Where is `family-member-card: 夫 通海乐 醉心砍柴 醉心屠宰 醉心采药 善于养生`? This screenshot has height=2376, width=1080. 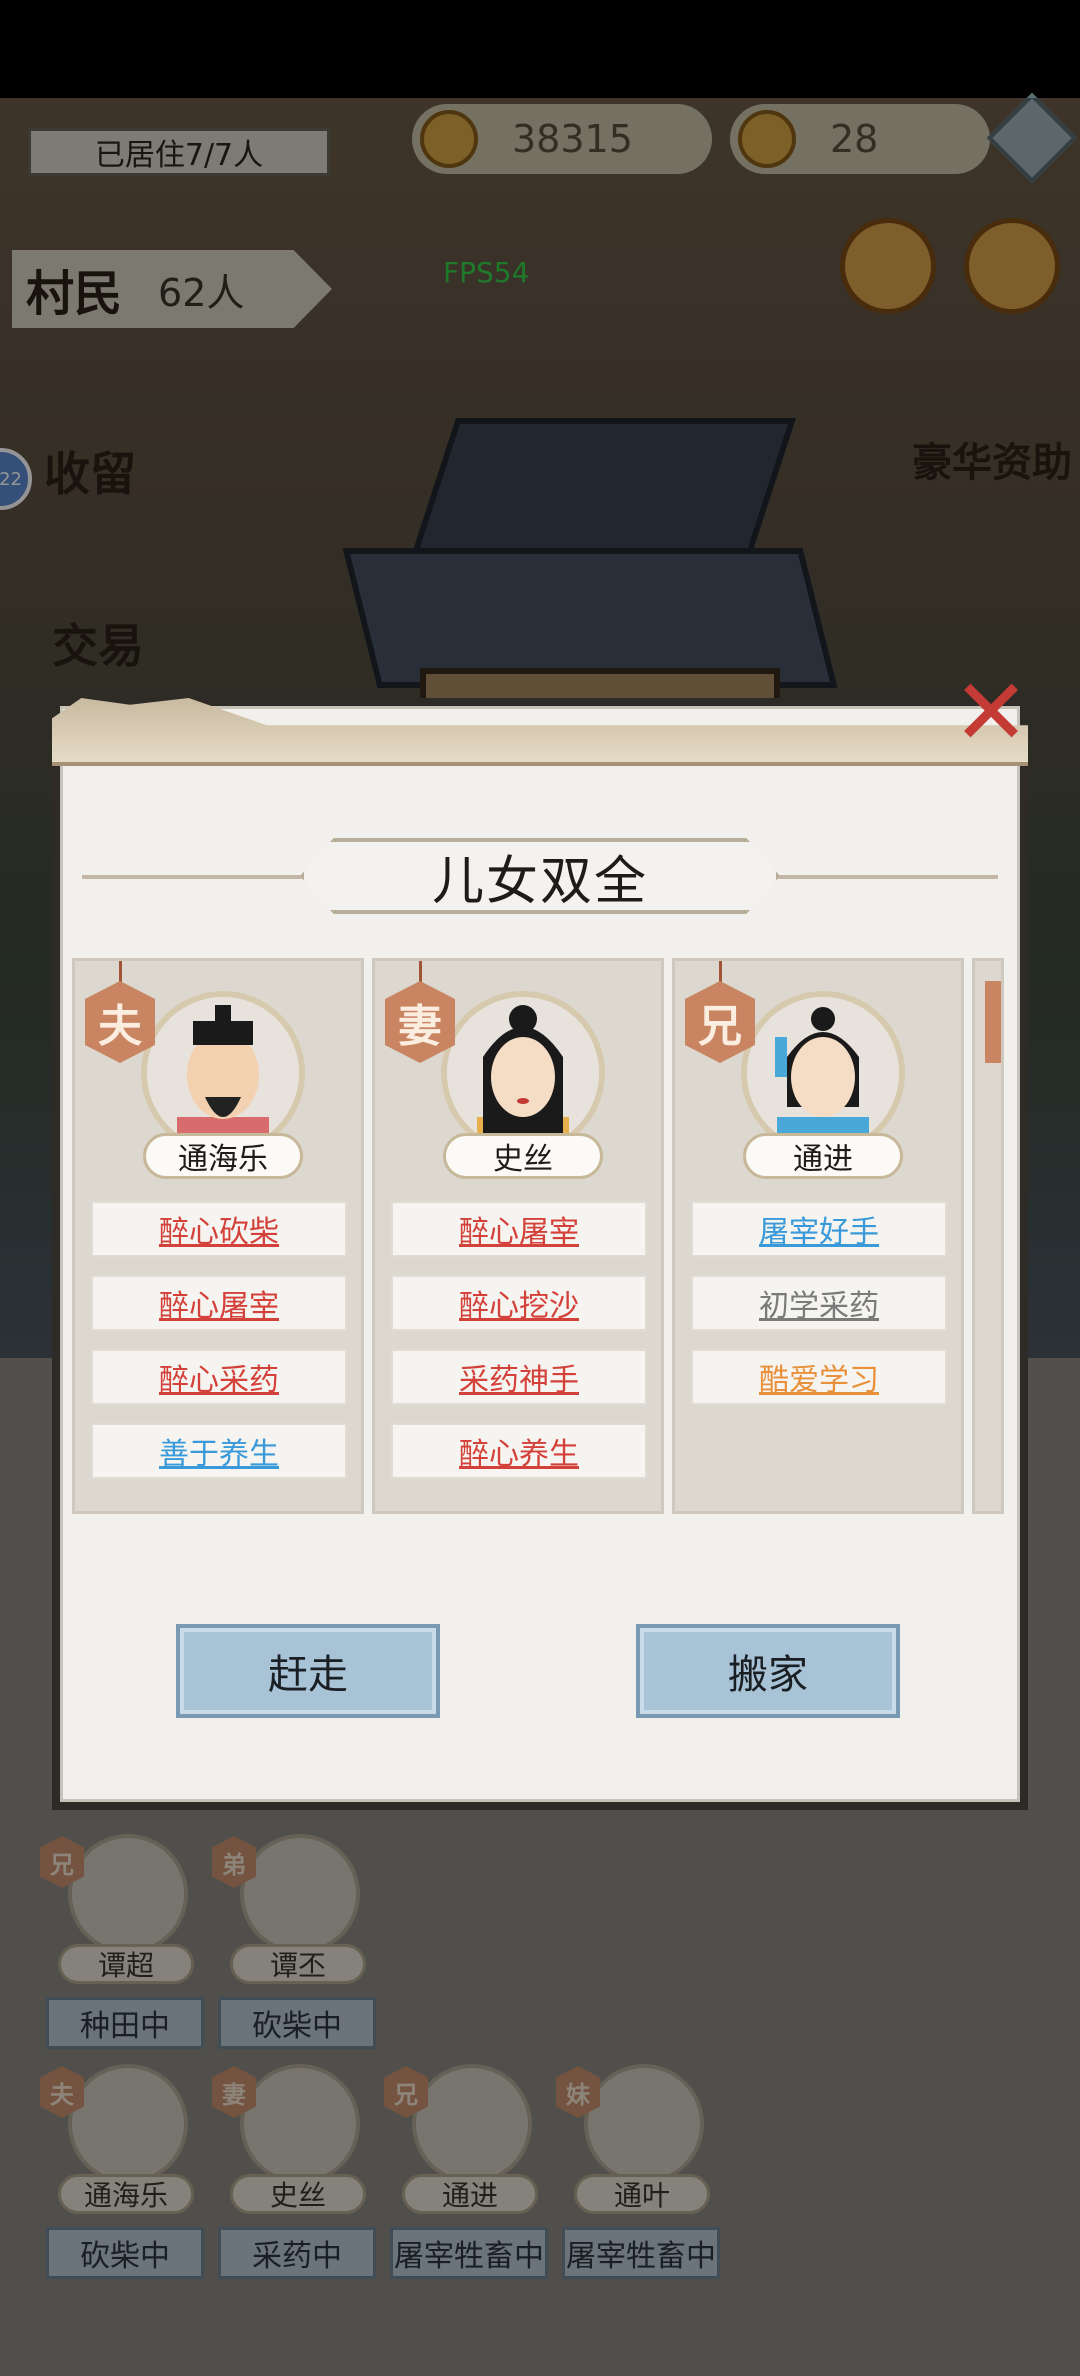
family-member-card: 夫 通海乐 醉心砍柴 醉心屠宰 醉心采药 善于养生 is located at coordinates (218, 1236).